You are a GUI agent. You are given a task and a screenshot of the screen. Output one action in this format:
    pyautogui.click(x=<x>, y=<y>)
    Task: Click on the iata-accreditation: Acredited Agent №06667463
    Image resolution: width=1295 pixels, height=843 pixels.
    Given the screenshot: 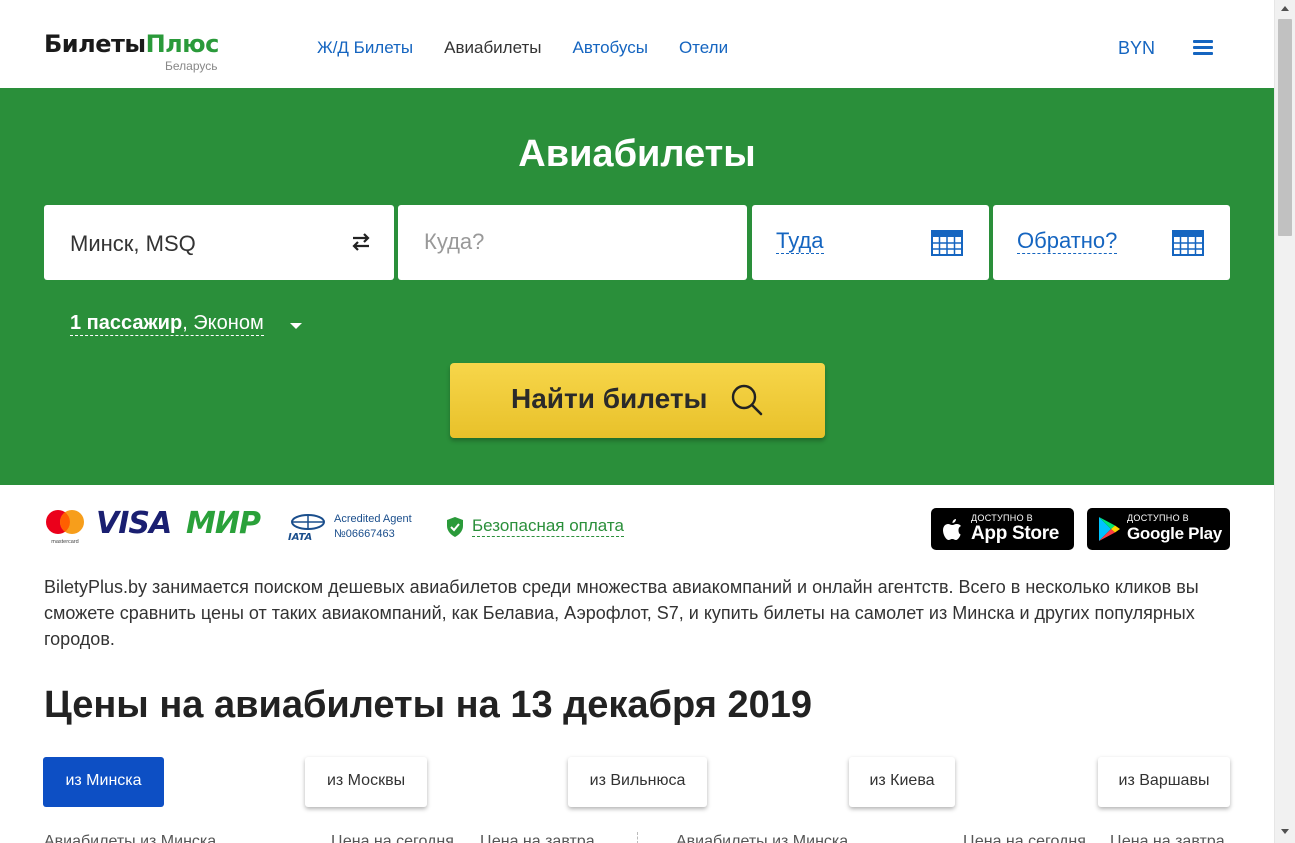 What is the action you would take?
    pyautogui.click(x=373, y=527)
    